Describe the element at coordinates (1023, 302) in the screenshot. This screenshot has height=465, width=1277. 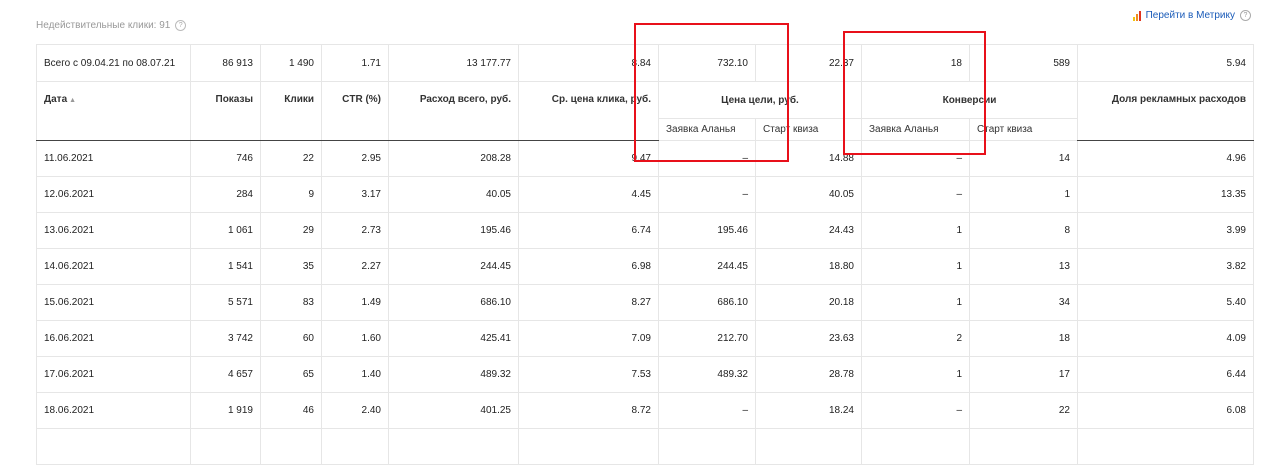
I see `value-cell: 34` at that location.